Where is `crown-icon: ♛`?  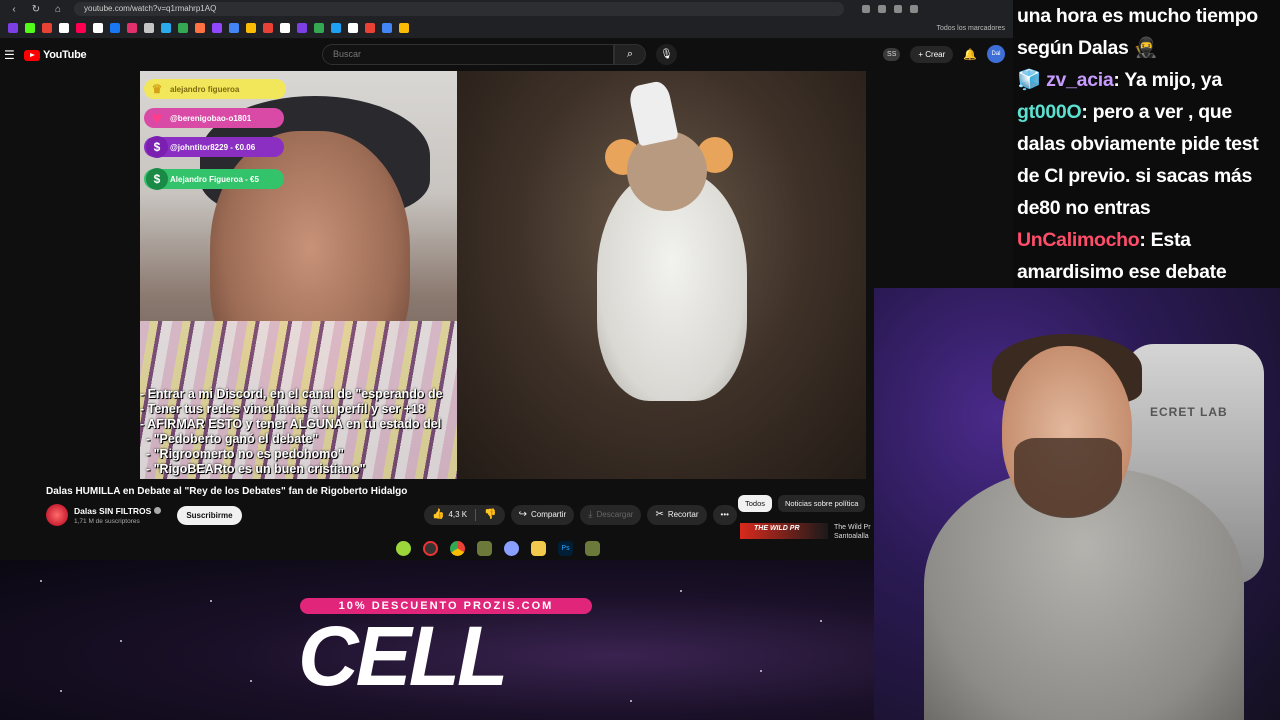 crown-icon: ♛ is located at coordinates (157, 89).